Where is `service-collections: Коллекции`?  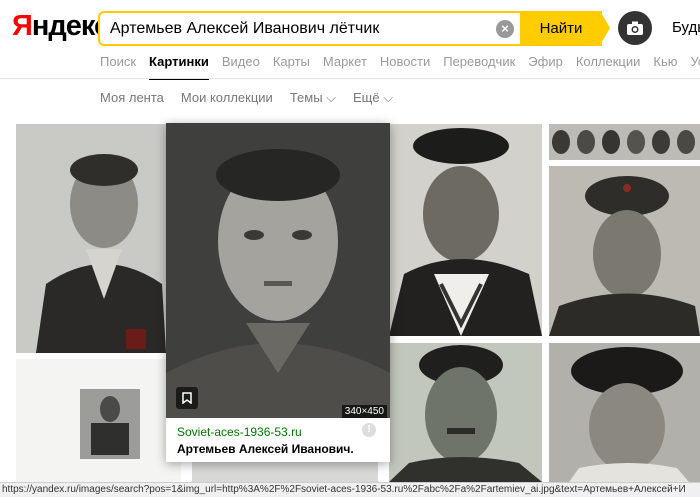
service-collections: Коллекции is located at coordinates (608, 61).